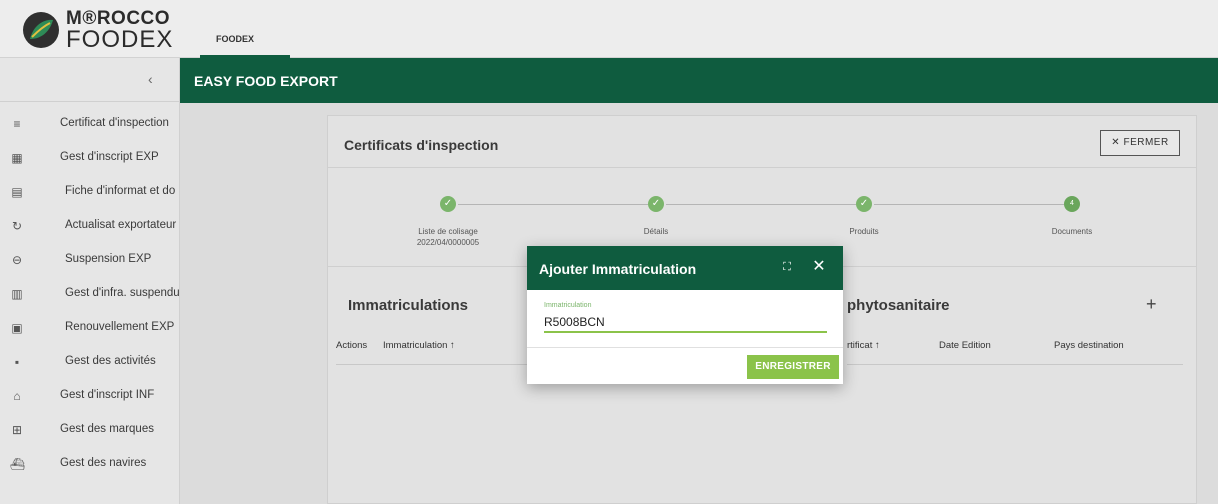  Describe the element at coordinates (1146, 142) in the screenshot. I see `close-button-label: FERMER` at that location.